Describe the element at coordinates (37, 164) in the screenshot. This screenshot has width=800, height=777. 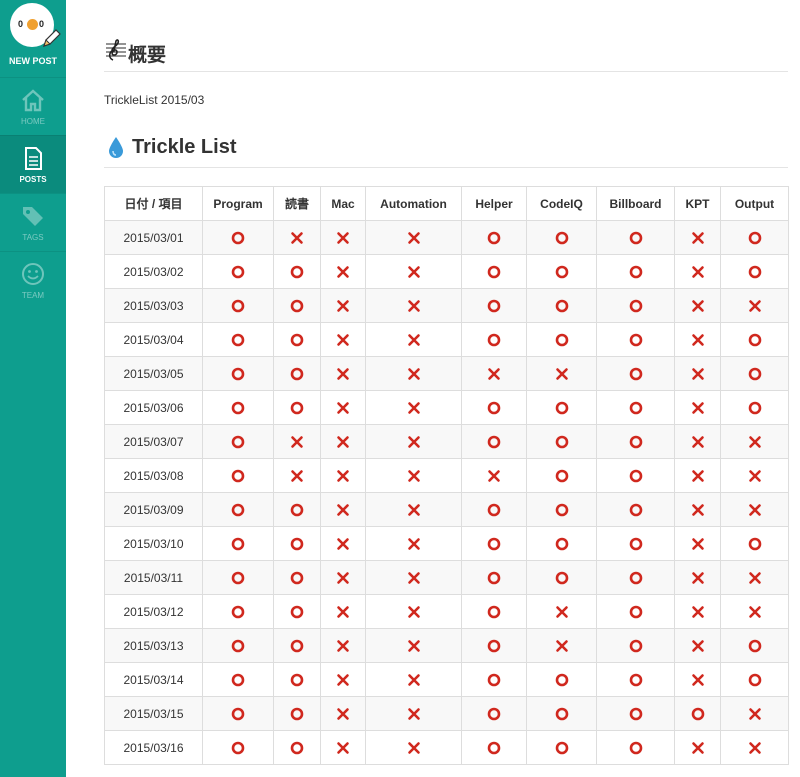
I see `sidebar-item-posts: POSTS` at that location.